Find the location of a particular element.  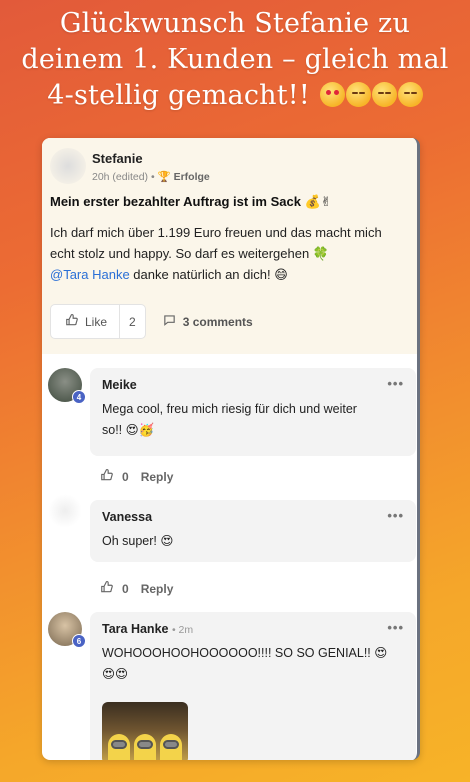

commenter-name: Vanessa is located at coordinates (253, 517).